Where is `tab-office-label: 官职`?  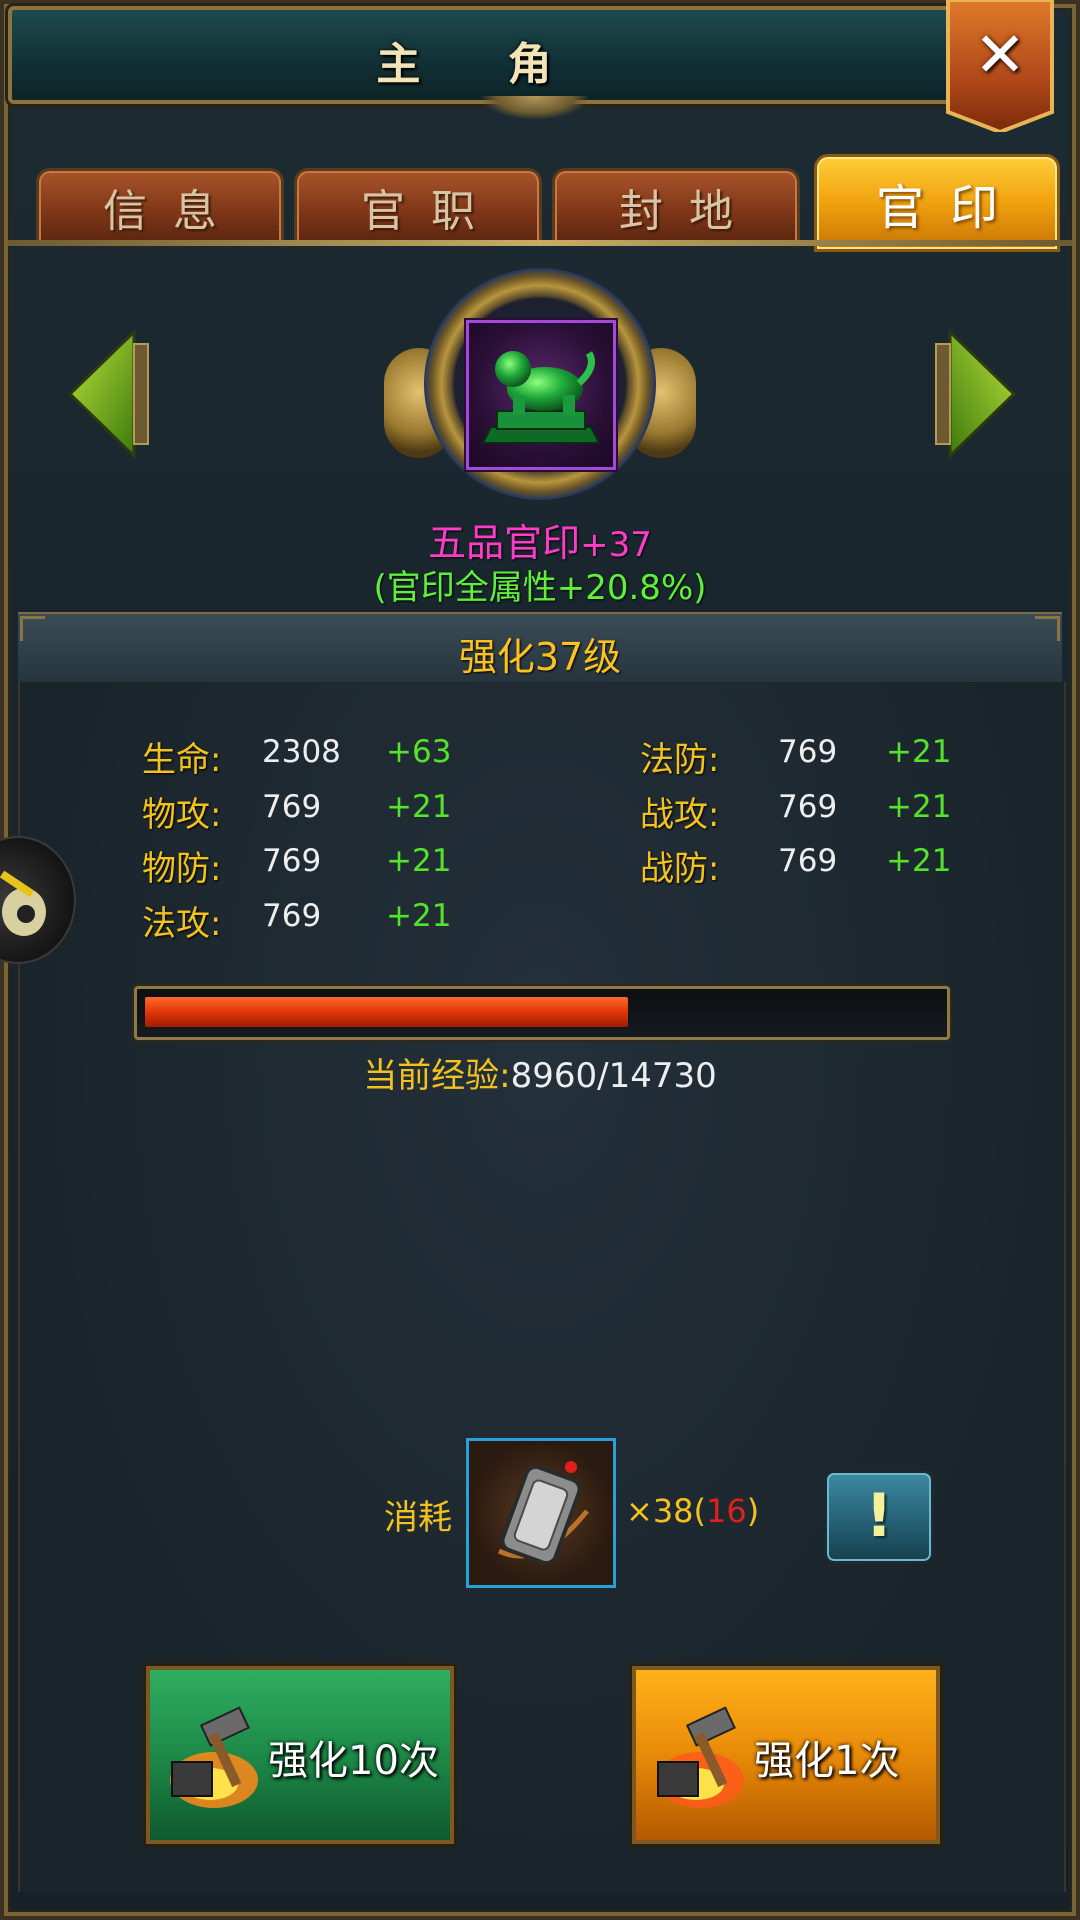 tab-office-label: 官职 is located at coordinates (431, 211).